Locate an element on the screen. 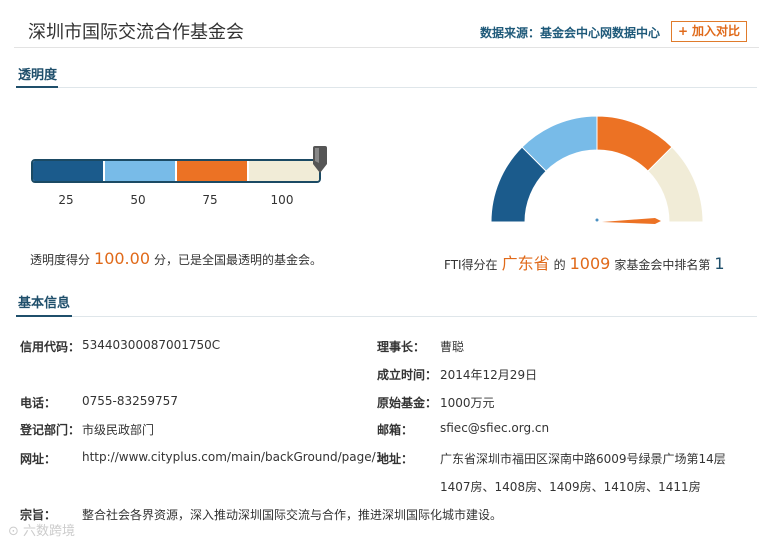 This screenshot has width=773, height=544. phone-label: 电话： is located at coordinates (38, 403).